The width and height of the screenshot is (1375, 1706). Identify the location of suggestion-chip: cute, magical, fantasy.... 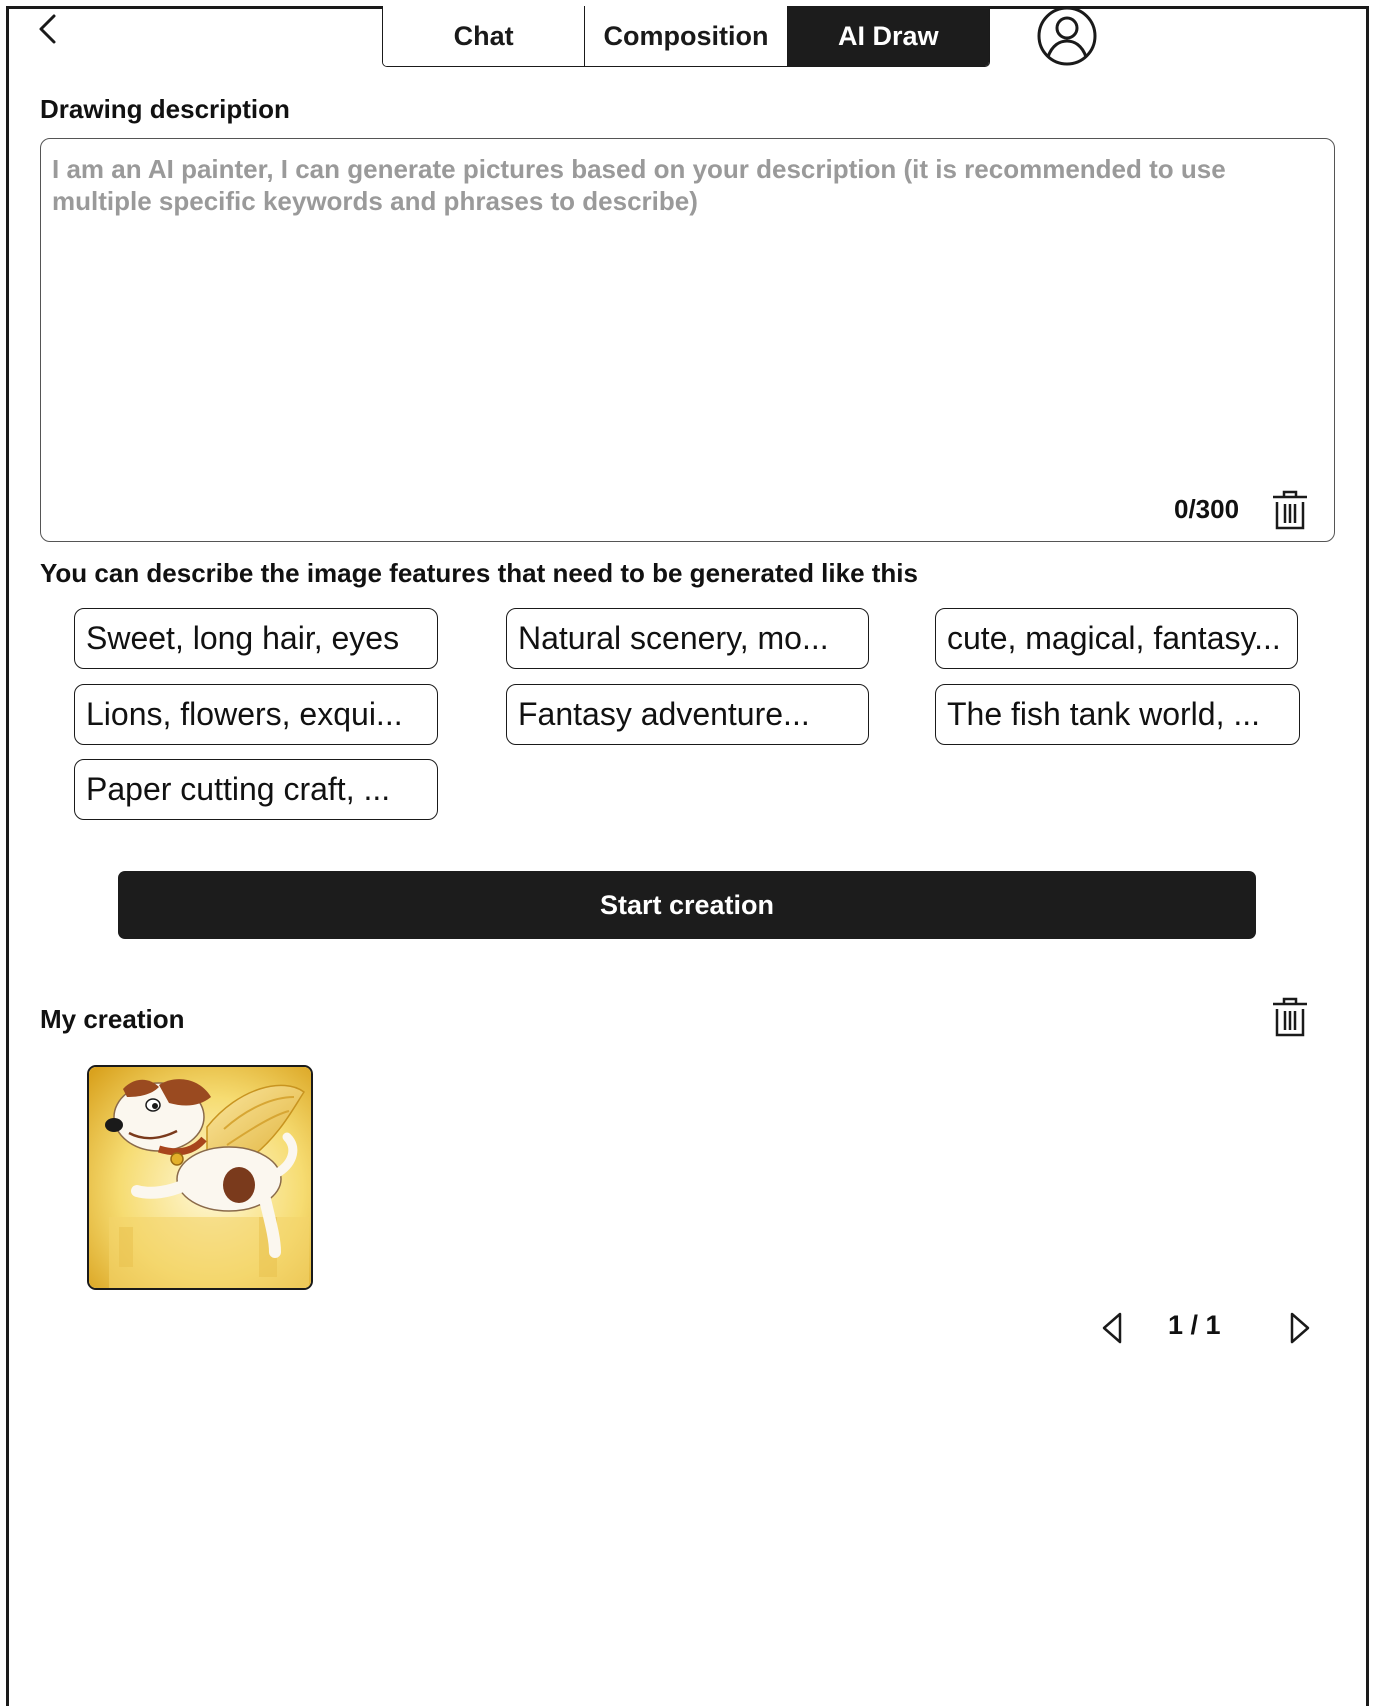
(1116, 638).